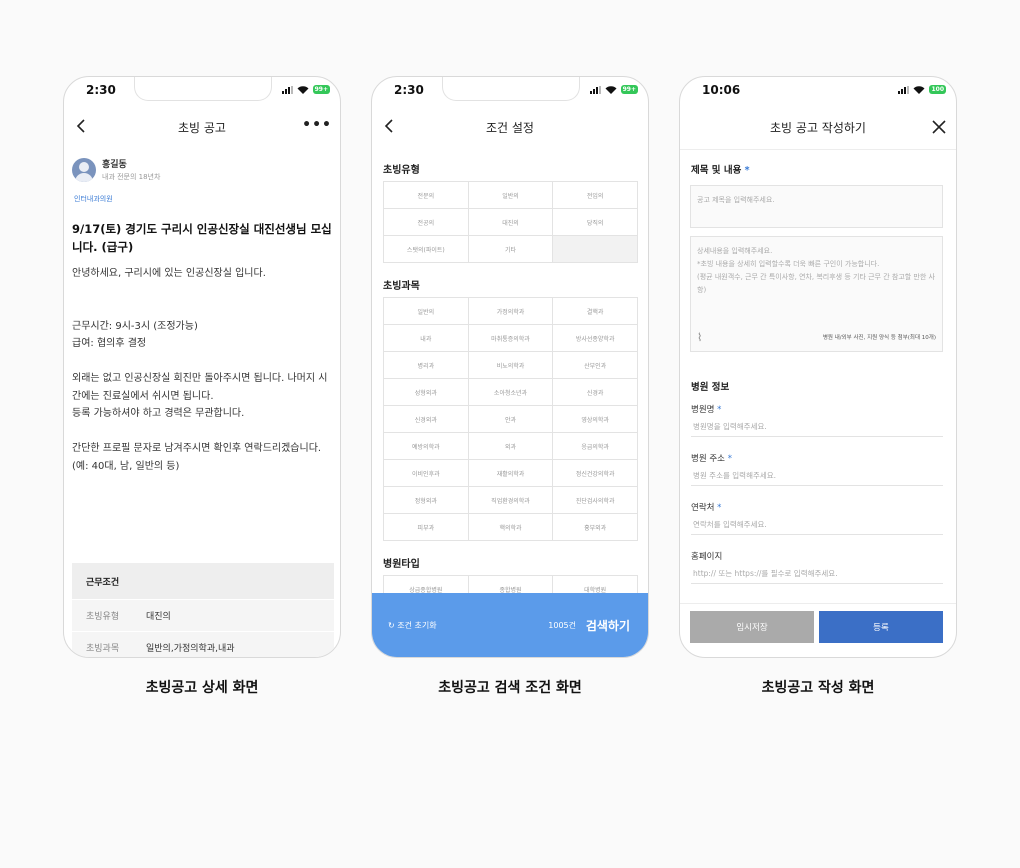 The width and height of the screenshot is (1020, 868). I want to click on phone-input: 연락처를 입력해주세요., so click(817, 524).